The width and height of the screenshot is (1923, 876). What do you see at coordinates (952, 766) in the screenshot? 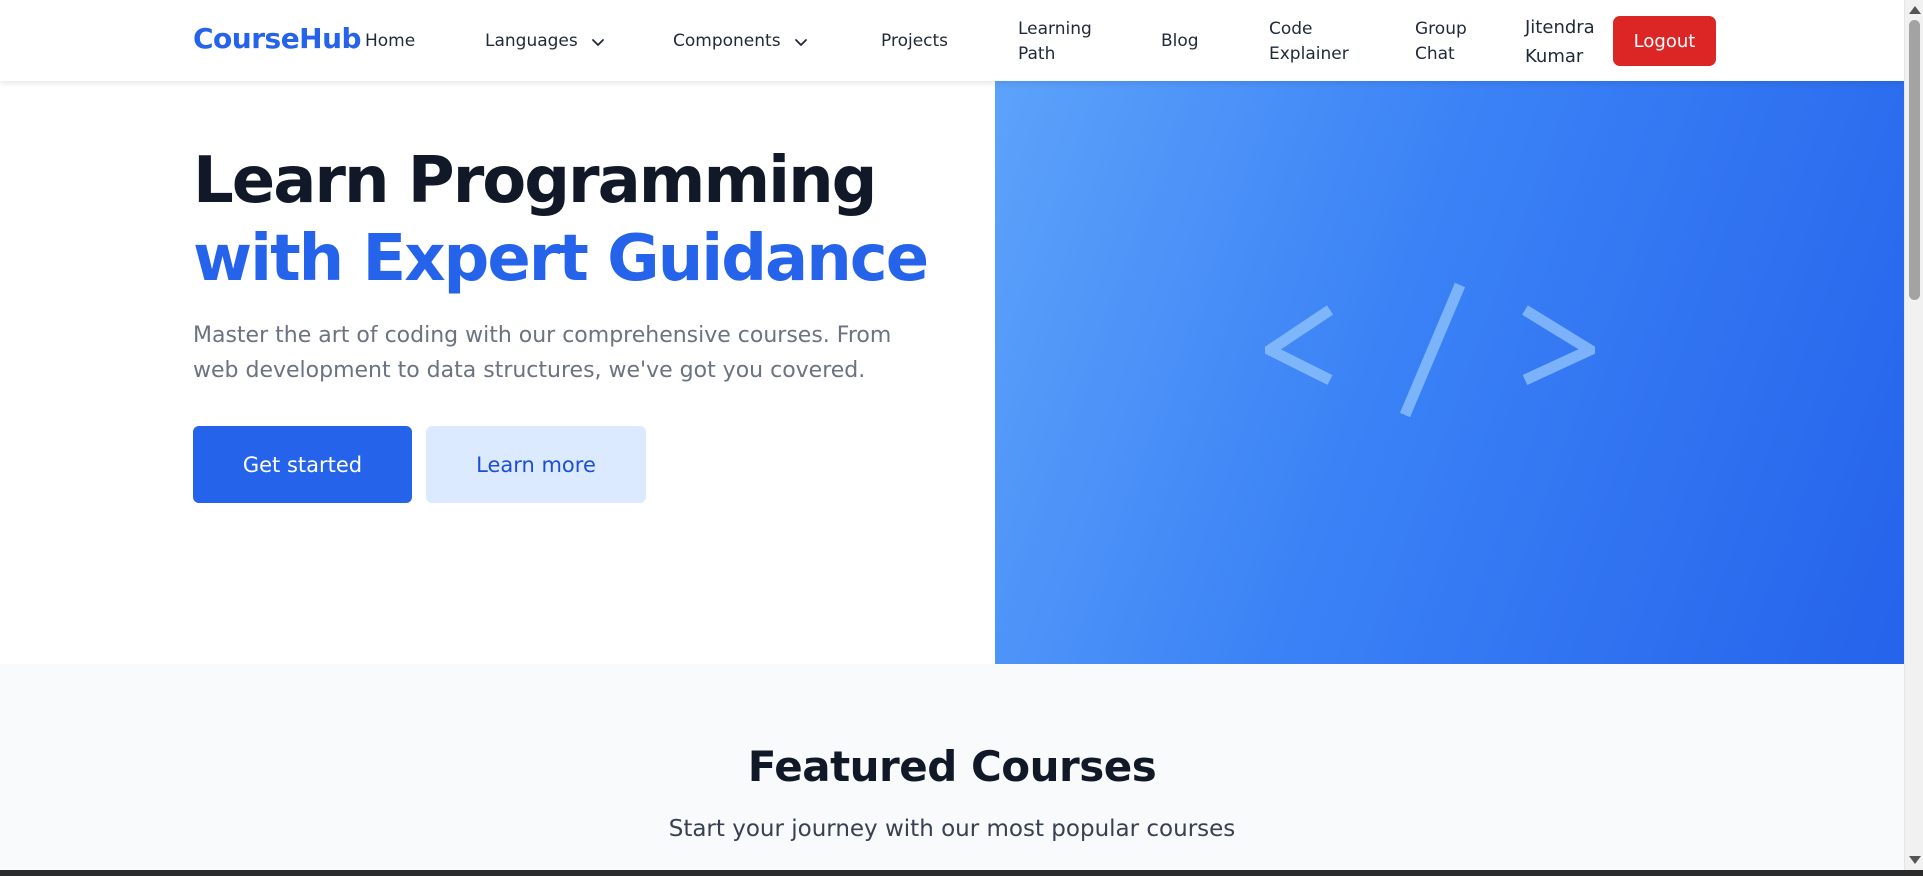
I see `featured-title: Featured Courses` at bounding box center [952, 766].